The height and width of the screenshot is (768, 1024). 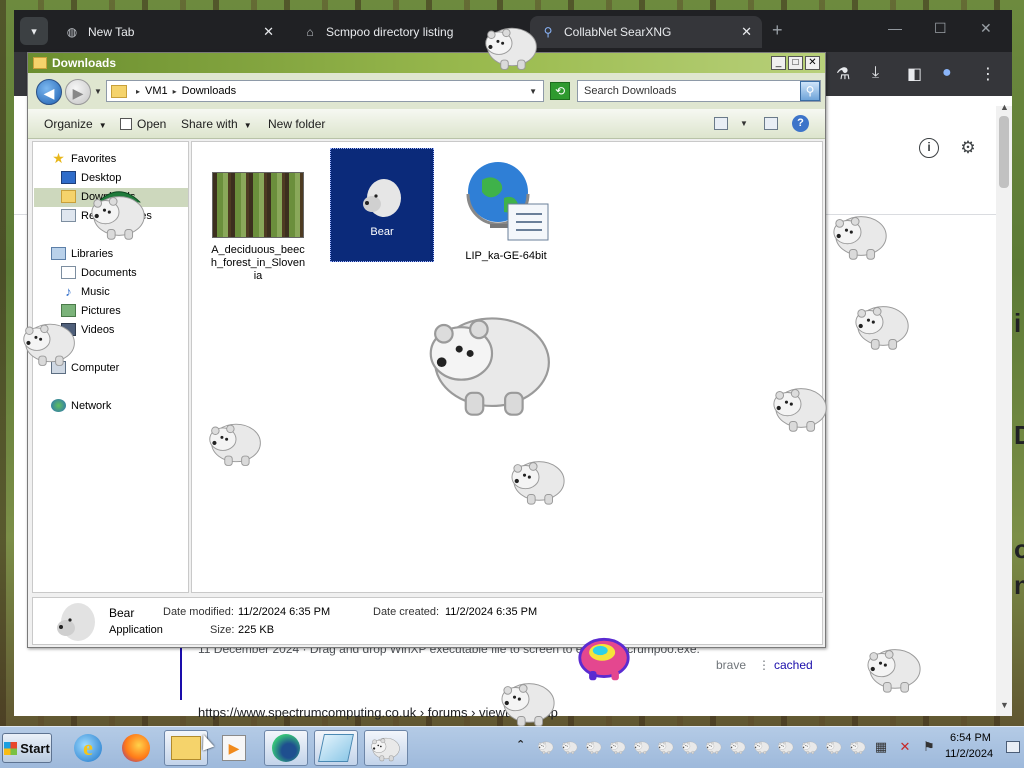 I want to click on search-icon: ⚲, so click(x=810, y=91).